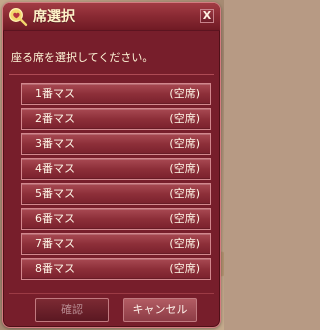 The height and width of the screenshot is (330, 320). What do you see at coordinates (55, 168) in the screenshot?
I see `seat-label: 4番マス` at bounding box center [55, 168].